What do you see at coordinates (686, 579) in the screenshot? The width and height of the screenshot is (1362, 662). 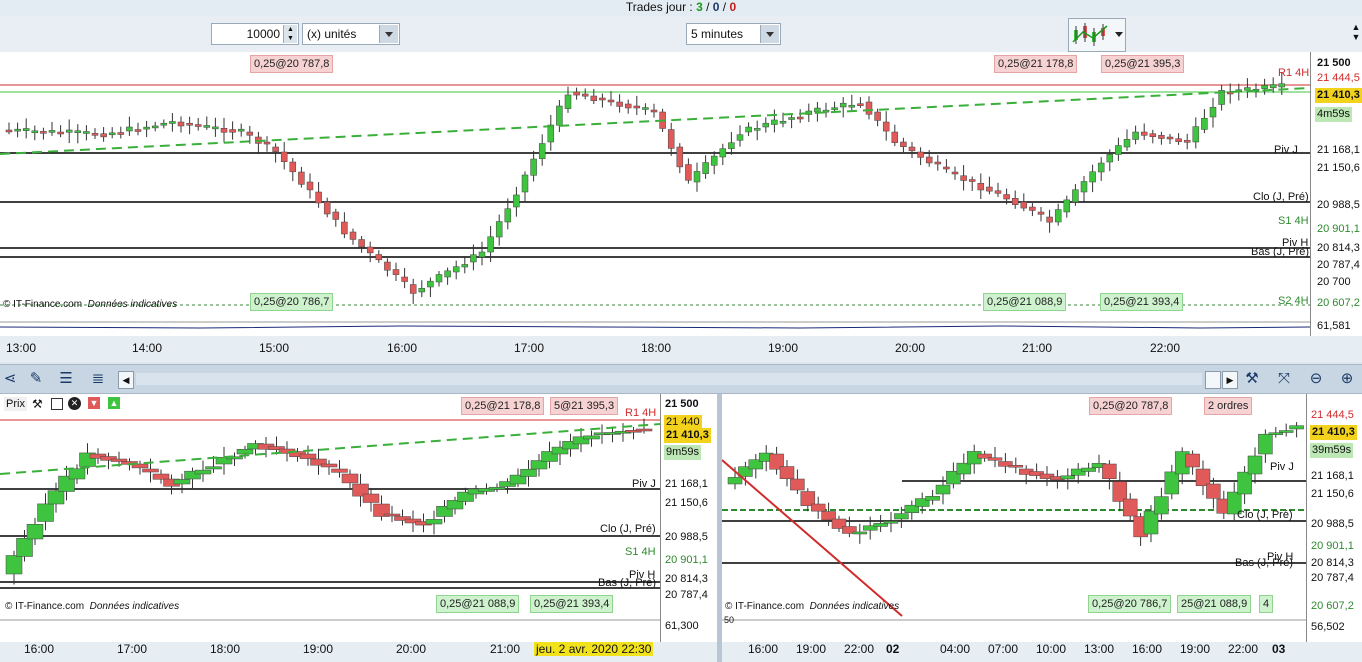 I see `price-tick: 20 814,3` at bounding box center [686, 579].